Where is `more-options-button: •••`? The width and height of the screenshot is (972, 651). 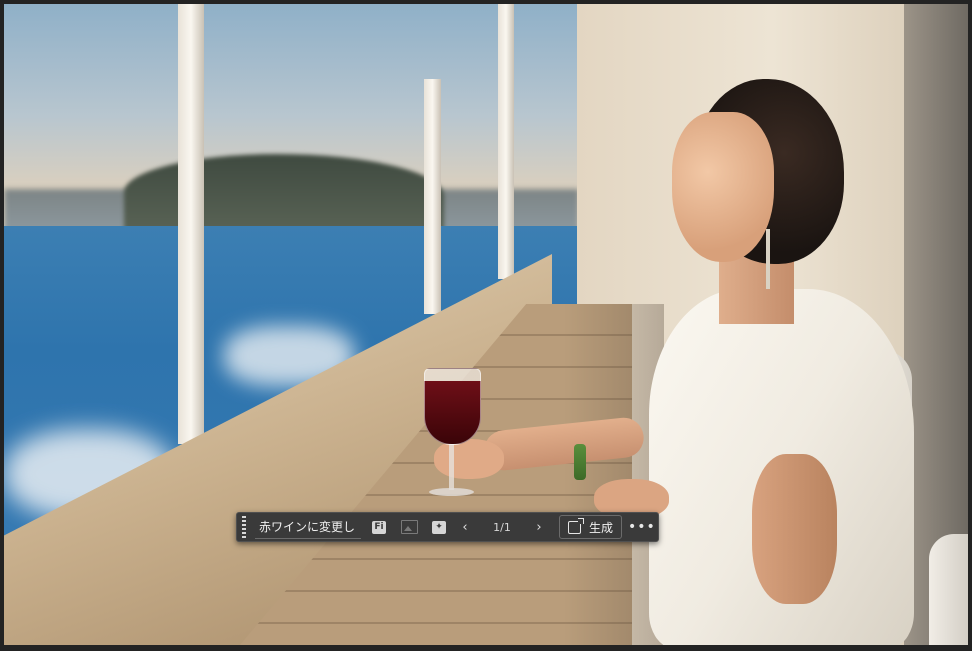 more-options-button: ••• is located at coordinates (642, 527).